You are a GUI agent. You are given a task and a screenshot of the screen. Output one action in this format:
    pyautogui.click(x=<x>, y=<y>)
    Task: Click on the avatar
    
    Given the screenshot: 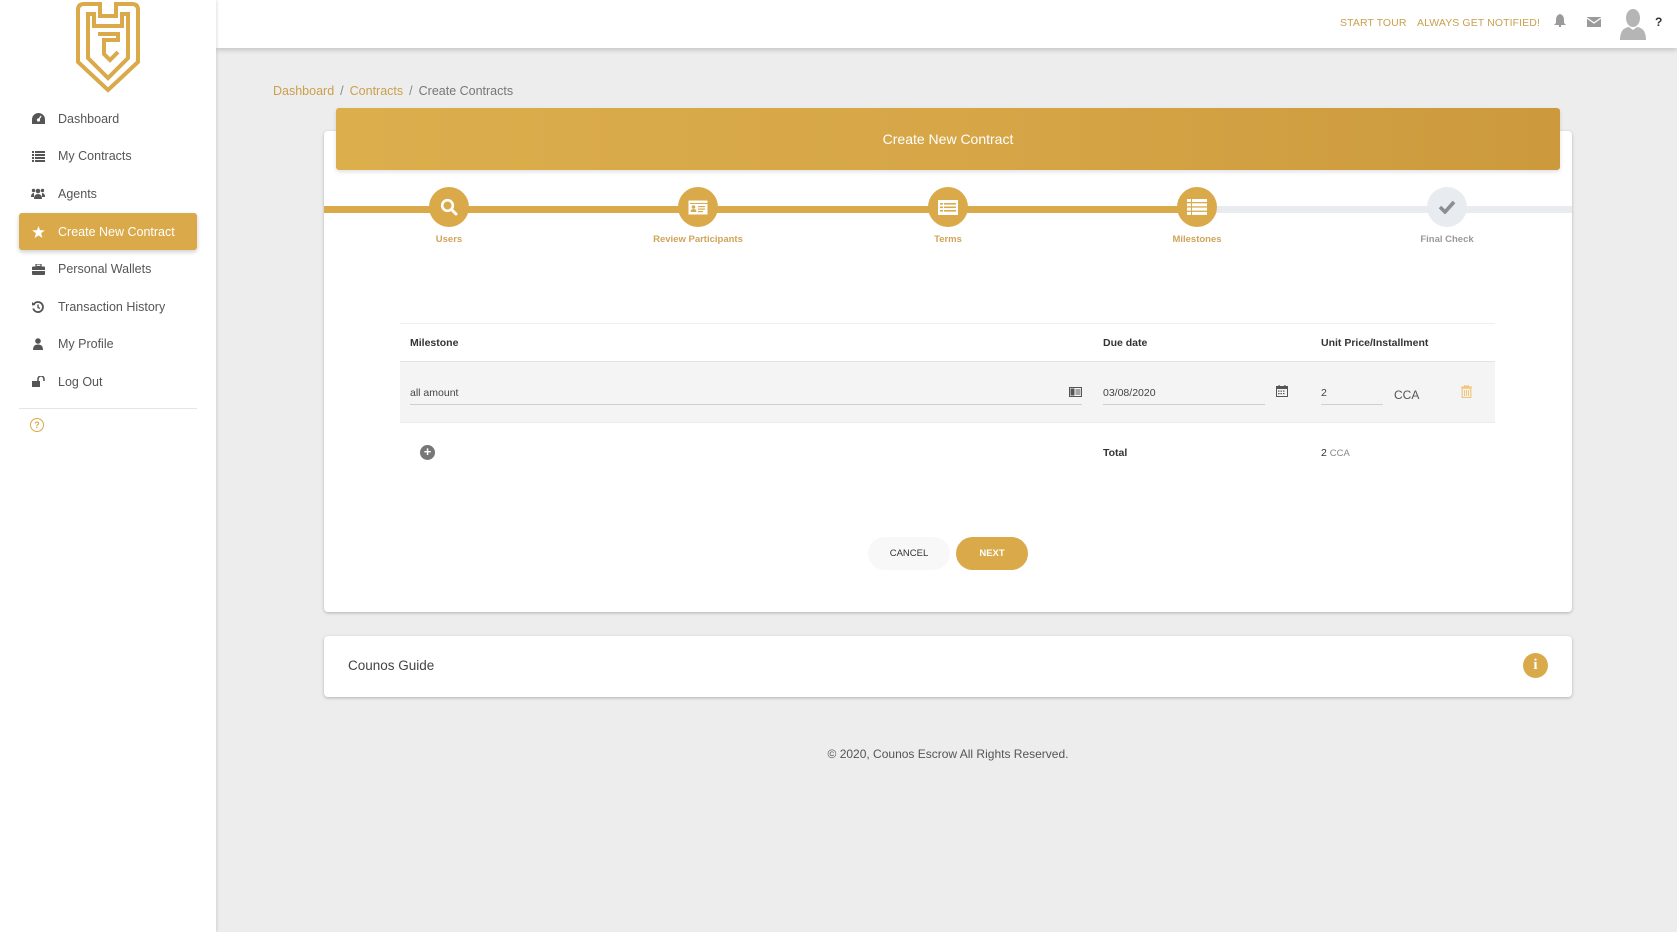 What is the action you would take?
    pyautogui.click(x=1633, y=24)
    